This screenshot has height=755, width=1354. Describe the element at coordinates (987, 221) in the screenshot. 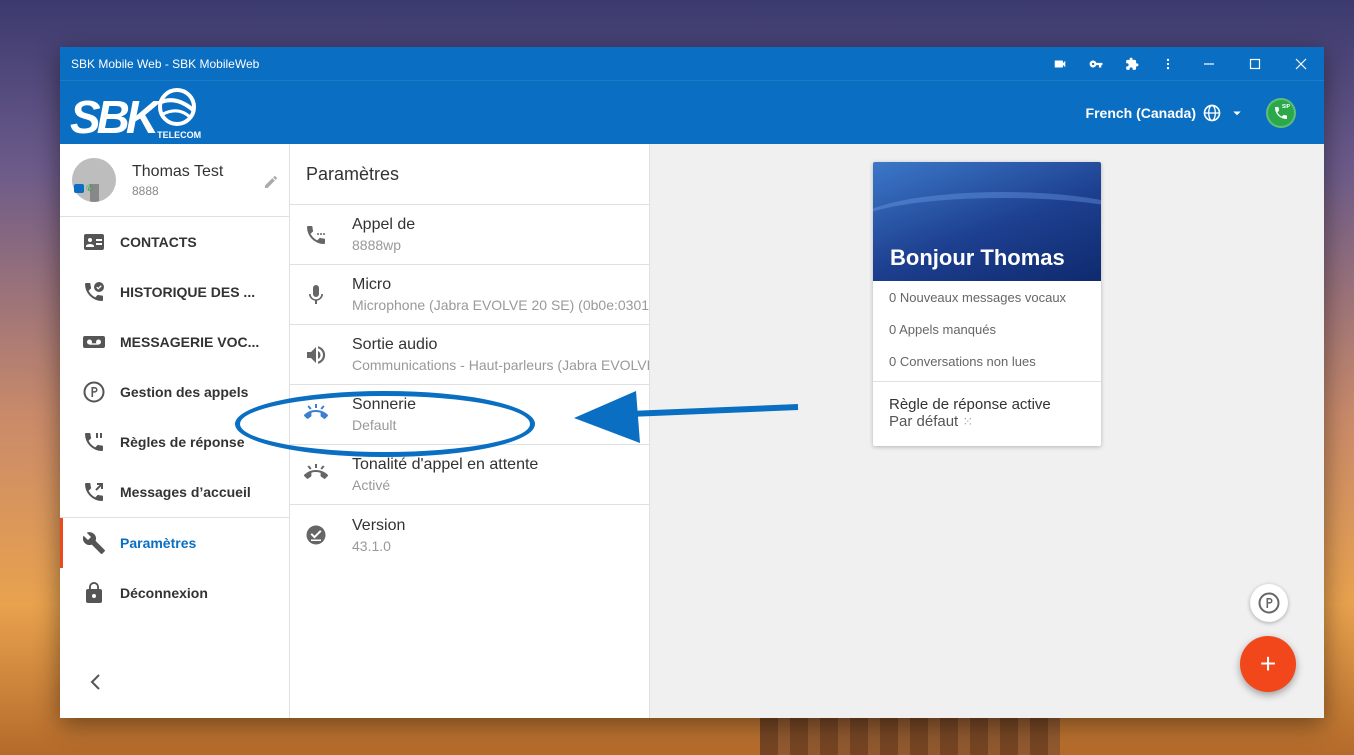

I see `welcome-banner: Bonjour Thomas` at that location.